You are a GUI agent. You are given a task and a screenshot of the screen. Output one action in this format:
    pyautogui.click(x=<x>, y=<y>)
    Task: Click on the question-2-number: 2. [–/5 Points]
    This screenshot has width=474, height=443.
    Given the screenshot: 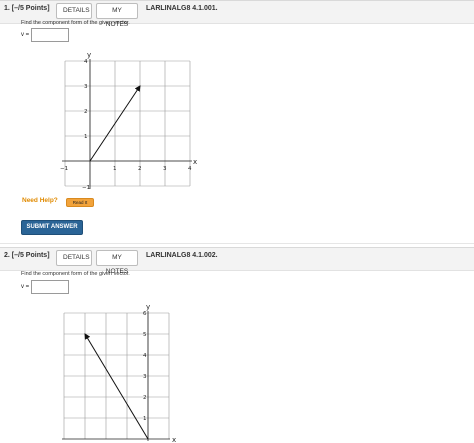 What is the action you would take?
    pyautogui.click(x=27, y=255)
    